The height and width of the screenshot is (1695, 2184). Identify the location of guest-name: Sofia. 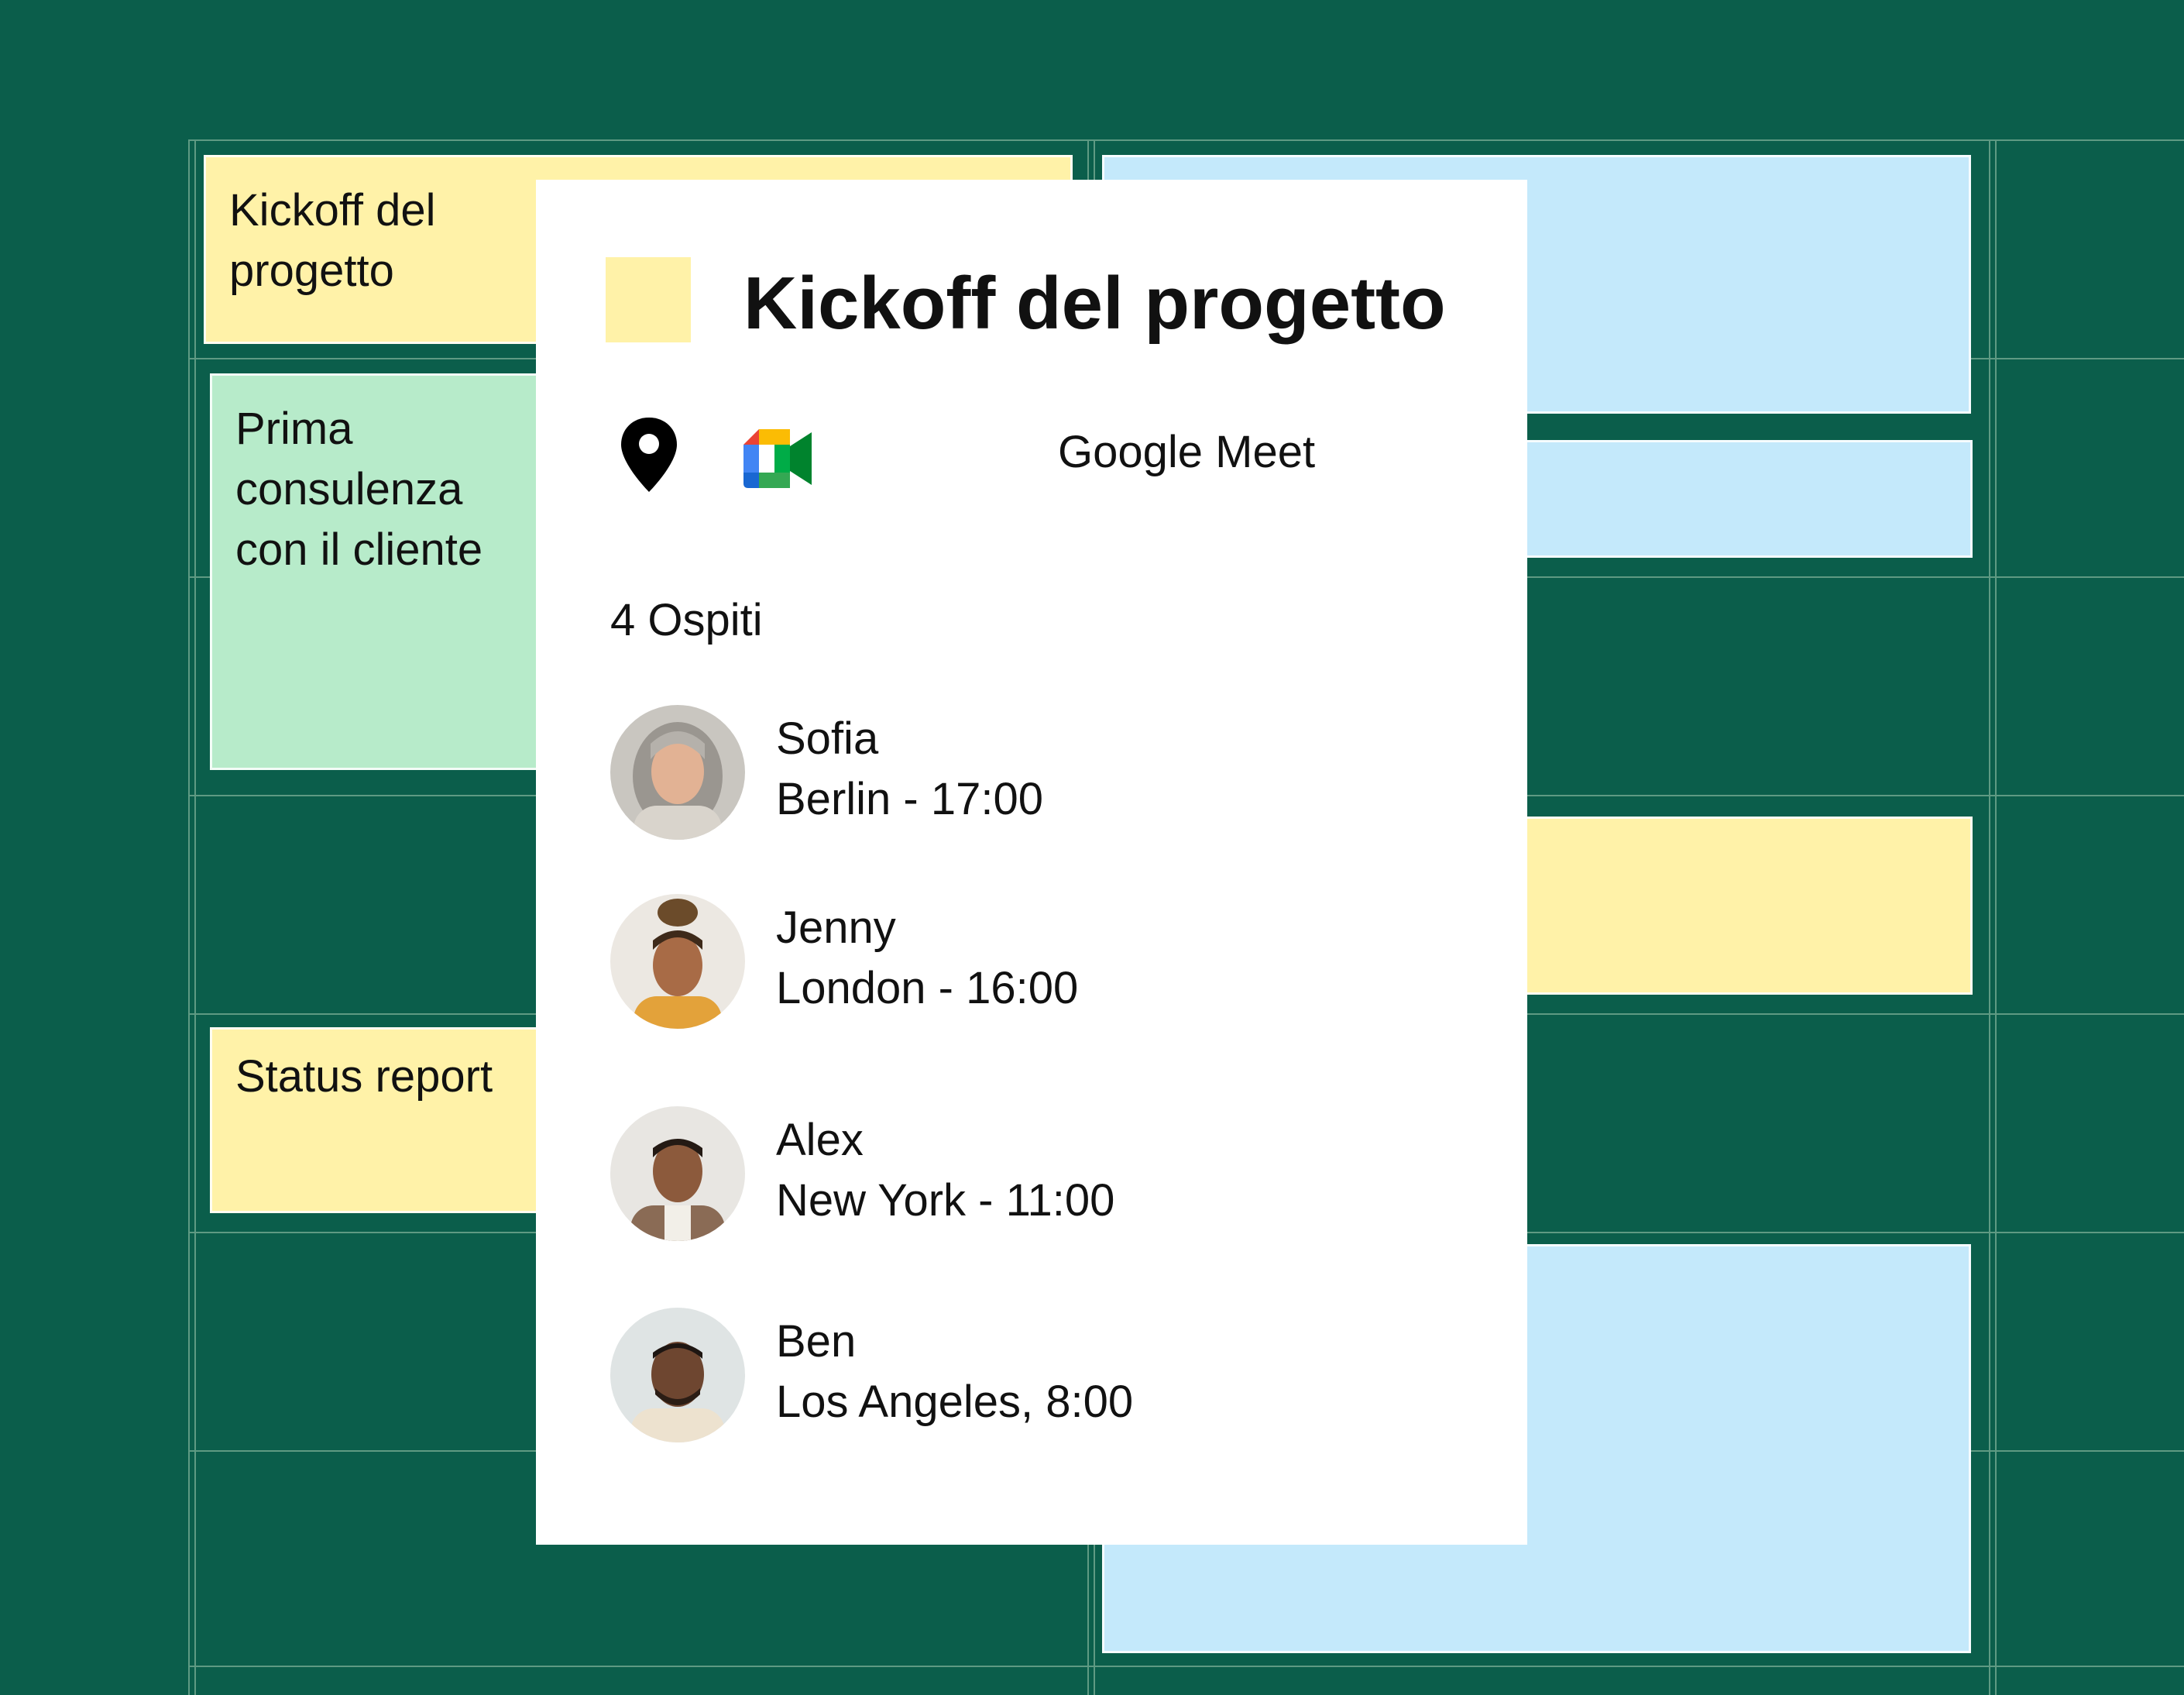
(828, 738).